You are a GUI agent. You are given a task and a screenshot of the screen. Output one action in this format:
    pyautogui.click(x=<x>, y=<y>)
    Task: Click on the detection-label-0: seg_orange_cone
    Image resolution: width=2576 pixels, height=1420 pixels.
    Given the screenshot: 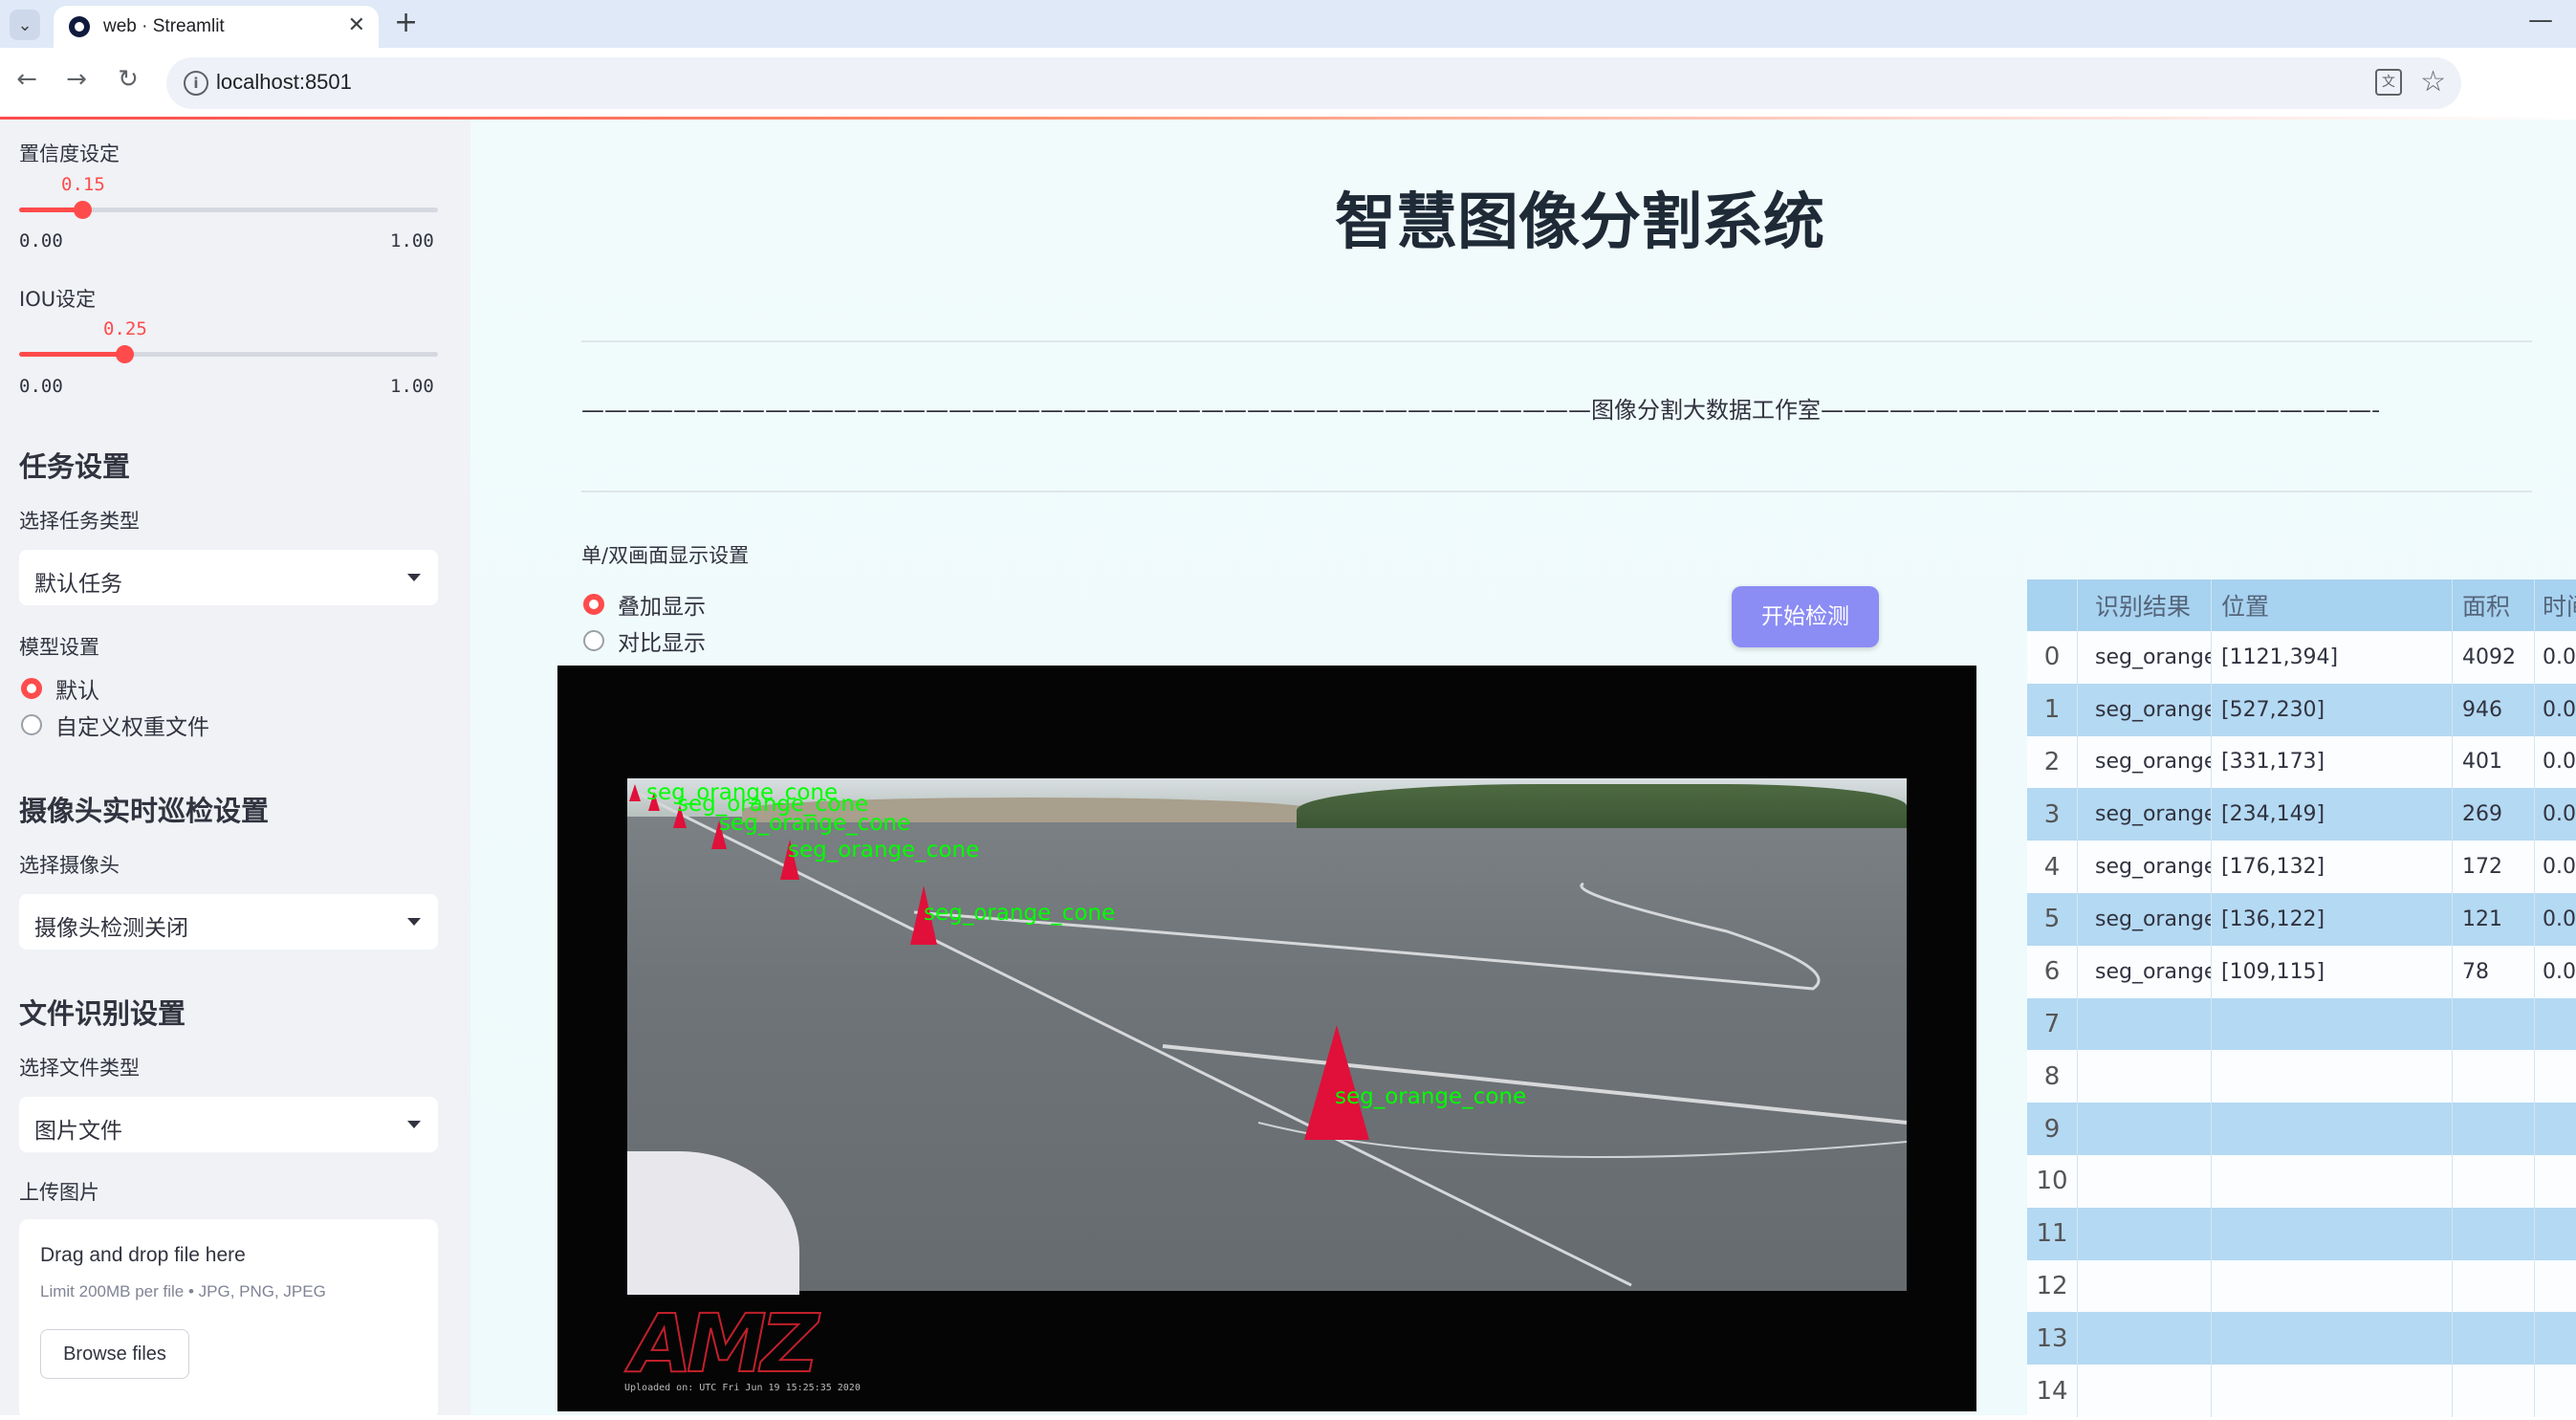 What is the action you would take?
    pyautogui.click(x=1431, y=1096)
    